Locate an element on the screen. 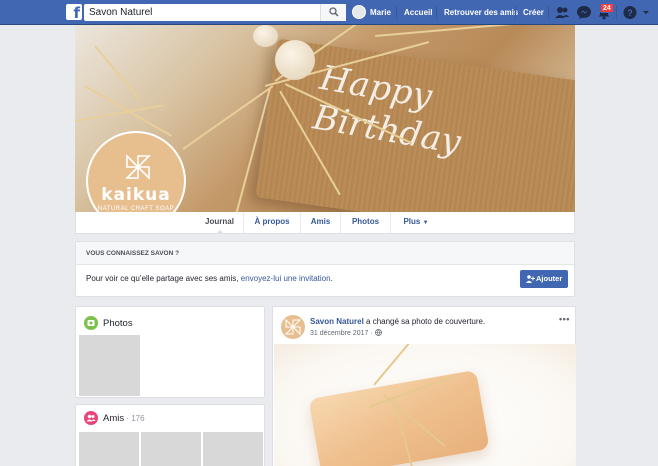 Image resolution: width=658 pixels, height=466 pixels. post-action-text: a changé sa photo de couverture. is located at coordinates (424, 321).